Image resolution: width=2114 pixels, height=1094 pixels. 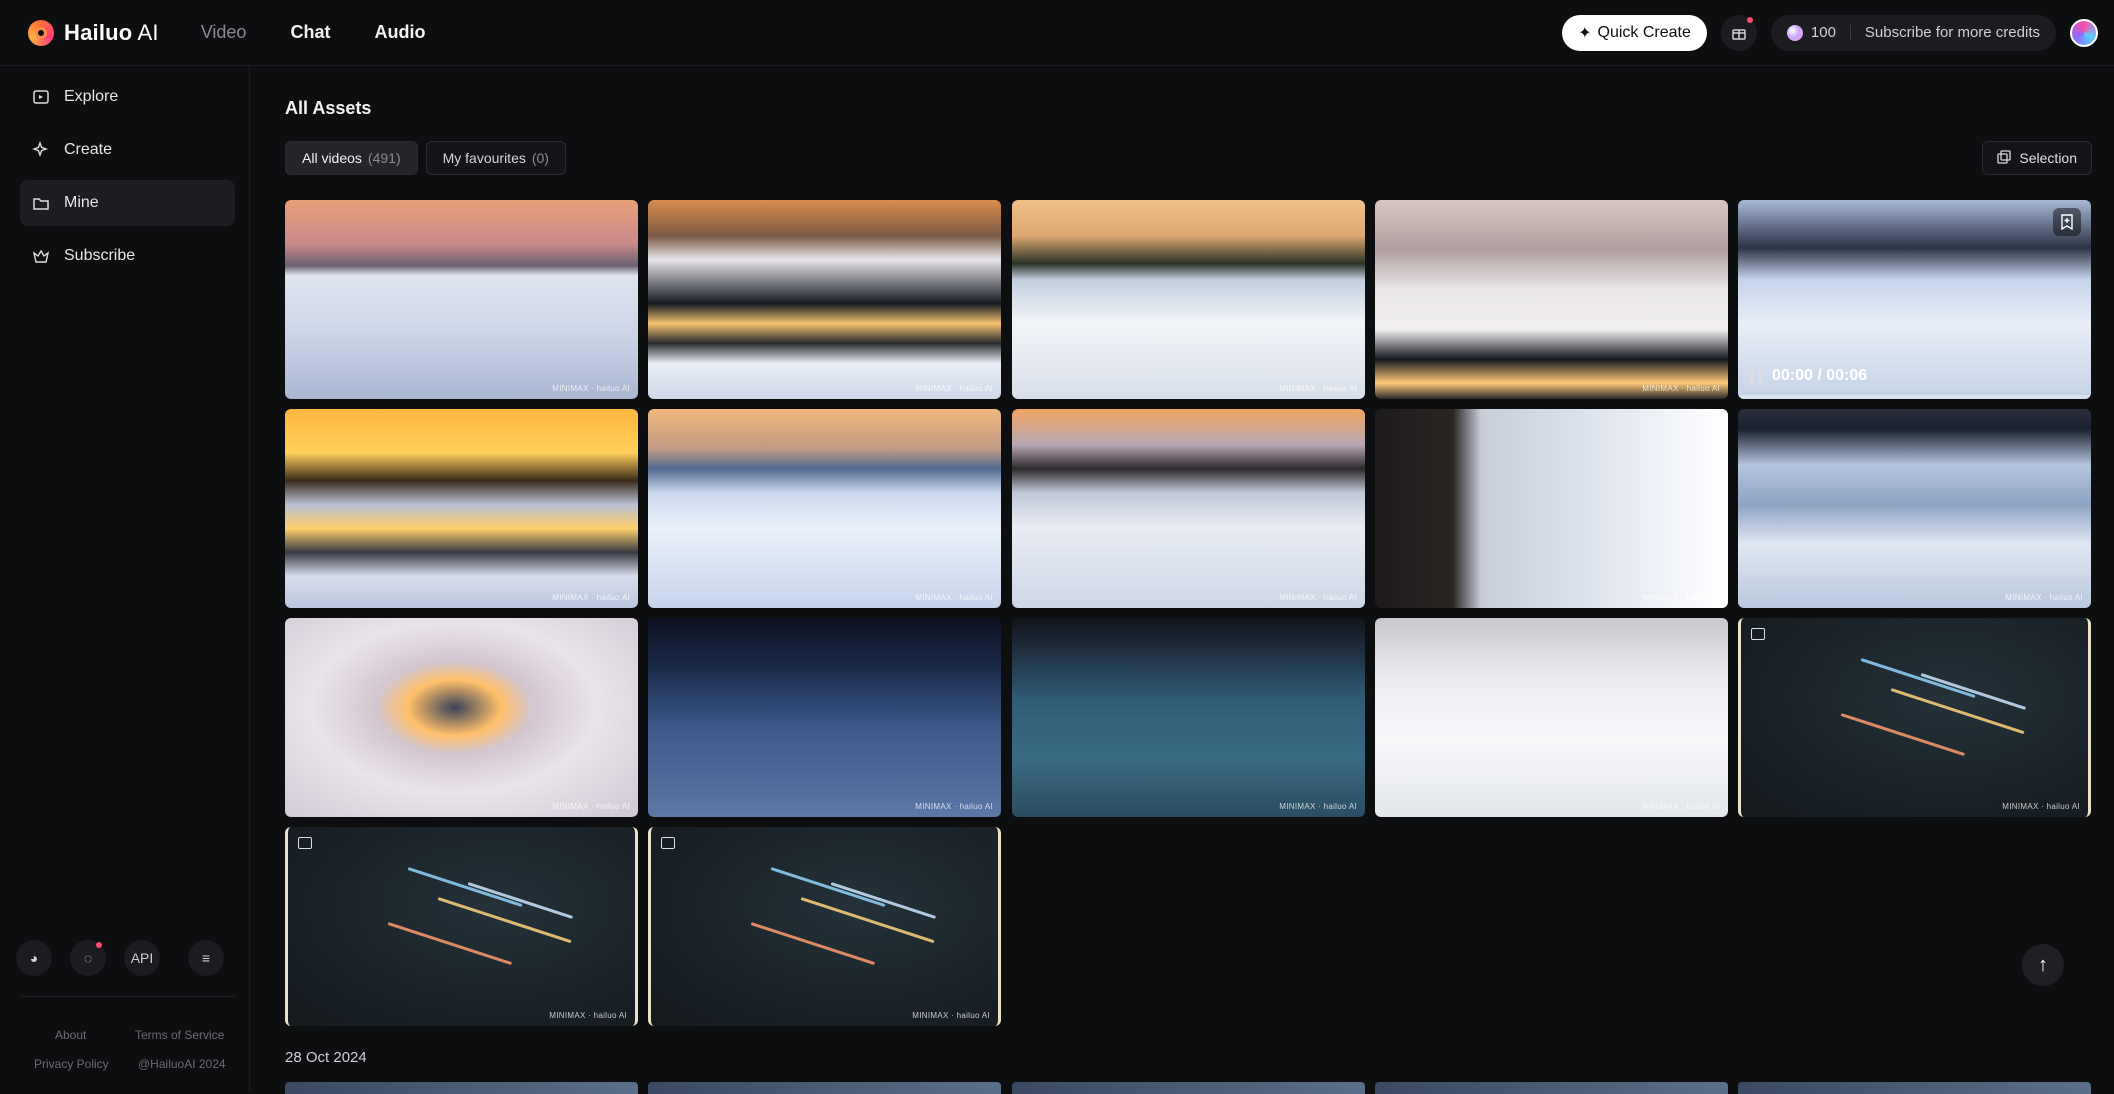 I want to click on sidebar-item-label: Subscribe, so click(x=100, y=255).